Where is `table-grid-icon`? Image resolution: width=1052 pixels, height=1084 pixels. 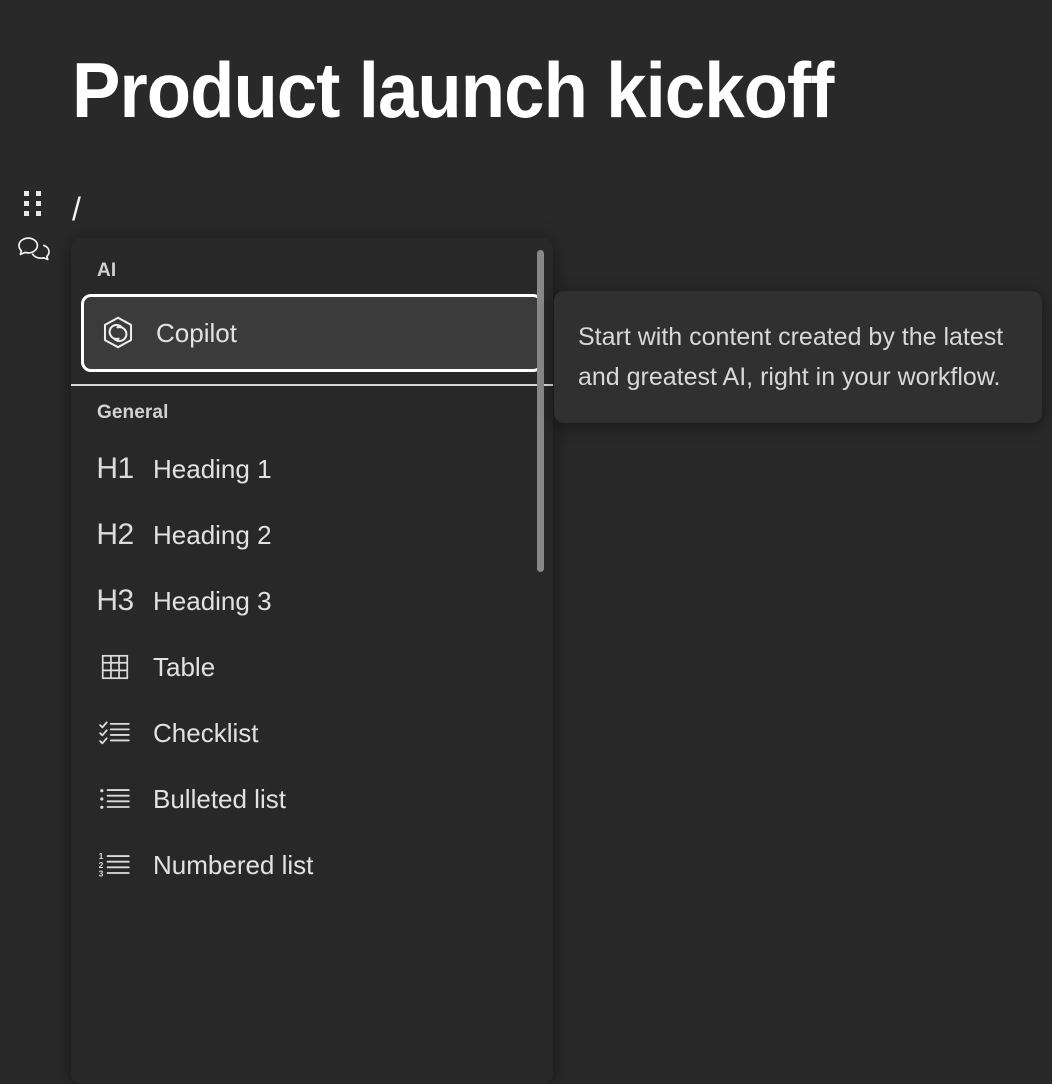 table-grid-icon is located at coordinates (115, 667).